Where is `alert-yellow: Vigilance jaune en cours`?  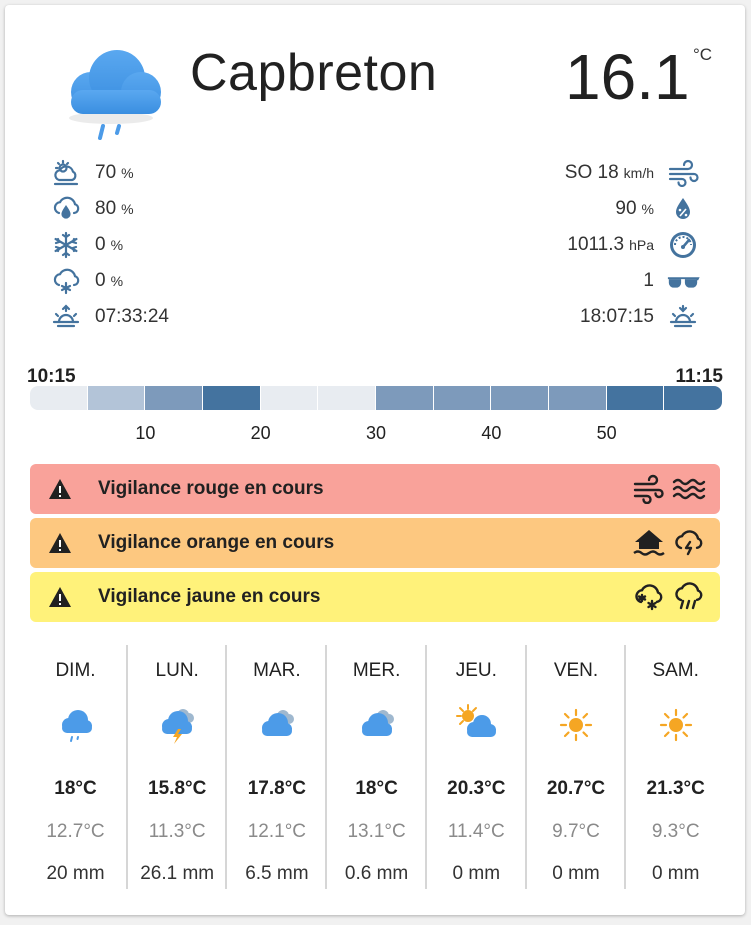 alert-yellow: Vigilance jaune en cours is located at coordinates (375, 597).